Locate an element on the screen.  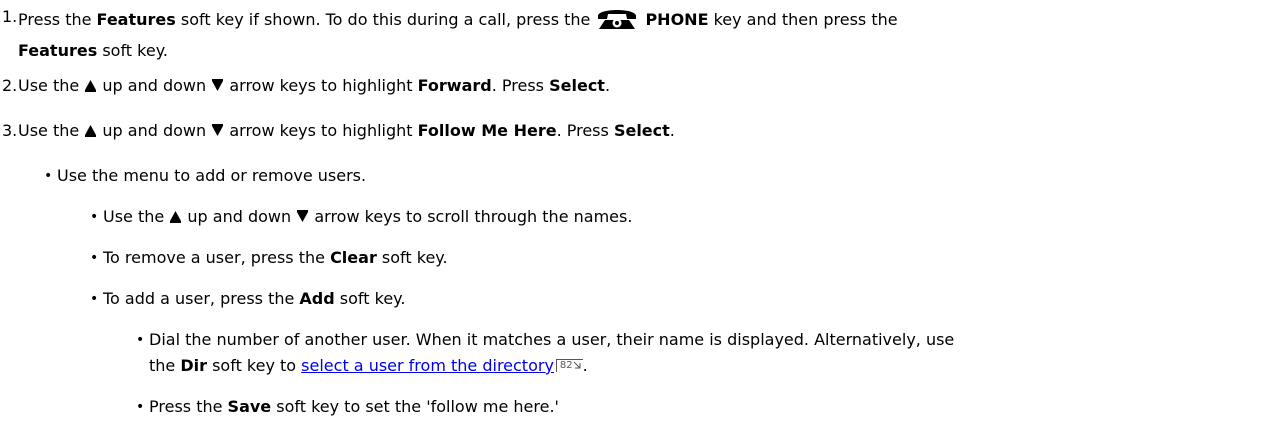
bullet-text: up and down is located at coordinates (239, 216).